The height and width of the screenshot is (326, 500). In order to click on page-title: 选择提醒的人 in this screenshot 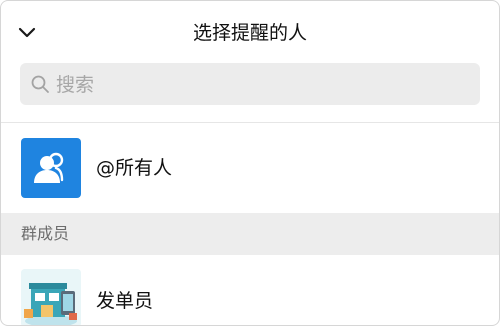, I will do `click(249, 33)`.